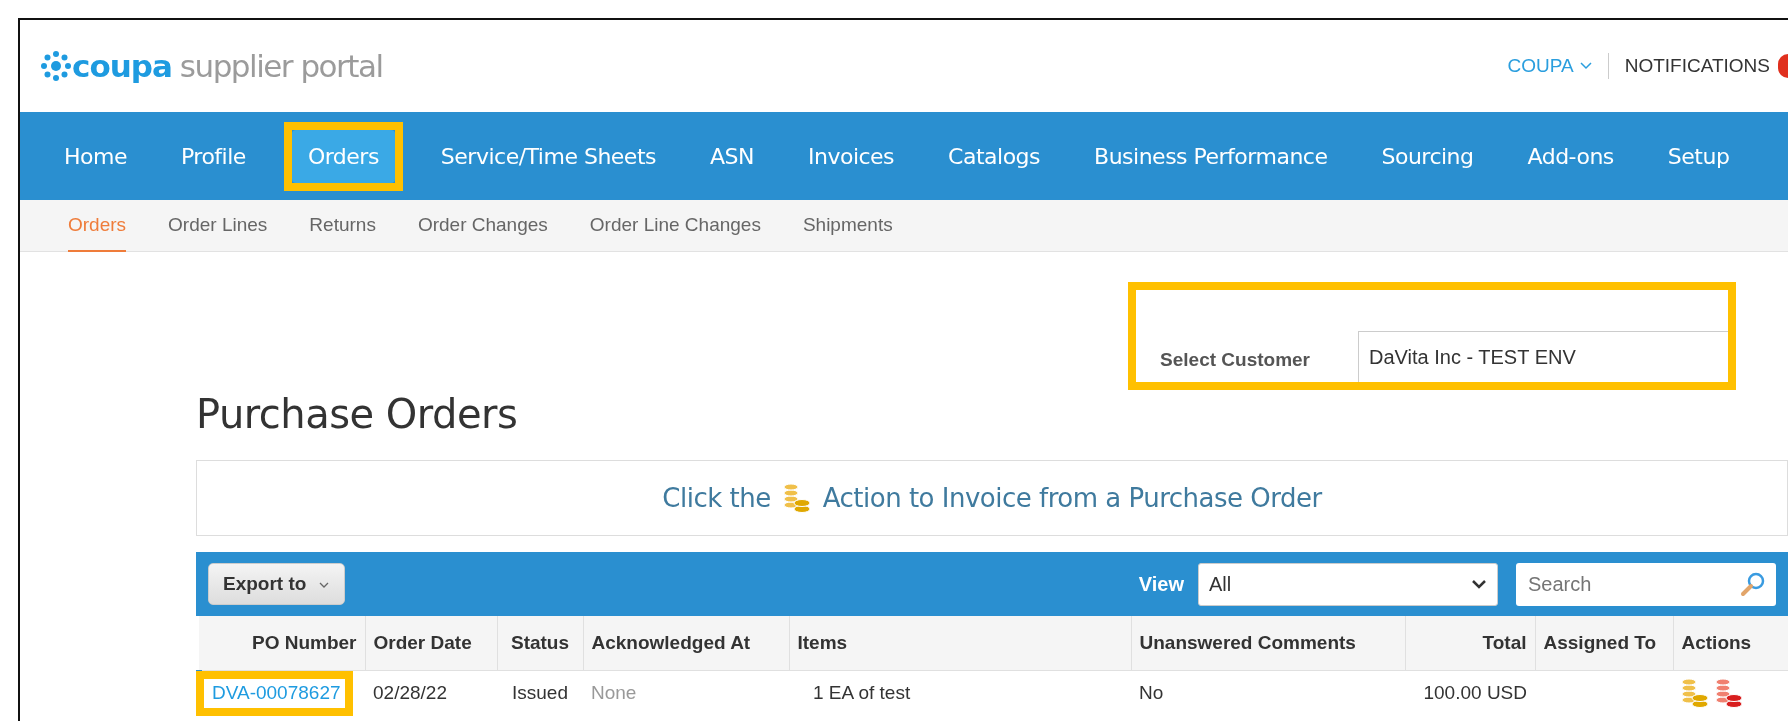  Describe the element at coordinates (1570, 156) in the screenshot. I see `nav-tab: Add-ons` at that location.